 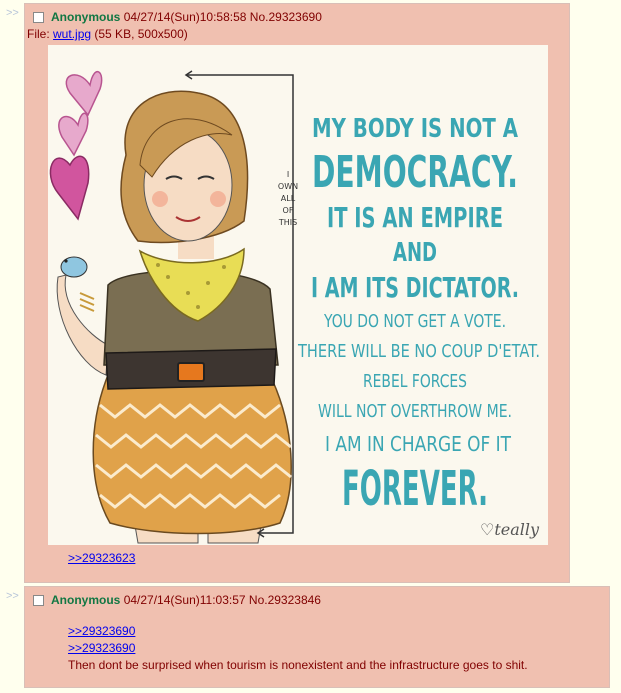 What do you see at coordinates (415, 129) in the screenshot?
I see `text-line: MY BODY IS NOT A` at bounding box center [415, 129].